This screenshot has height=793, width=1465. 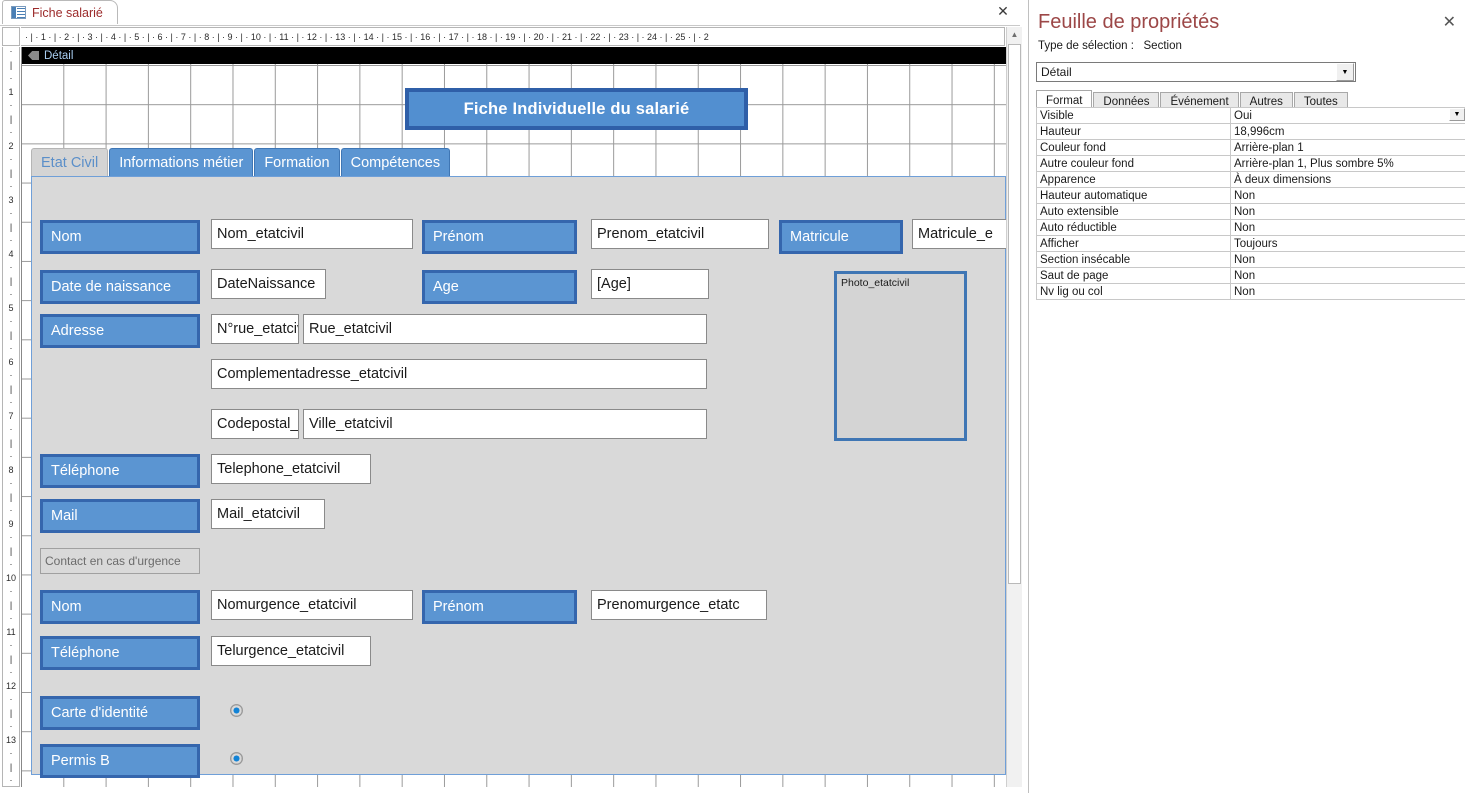 I want to click on property-row: Auto réductible Non, so click(x=1250, y=227).